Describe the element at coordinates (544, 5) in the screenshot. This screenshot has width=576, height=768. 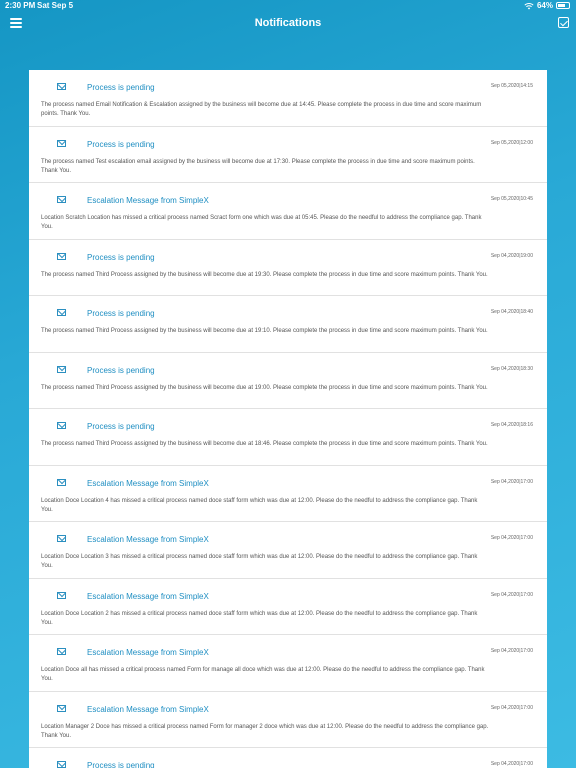
I see `battery-percent: 64%` at that location.